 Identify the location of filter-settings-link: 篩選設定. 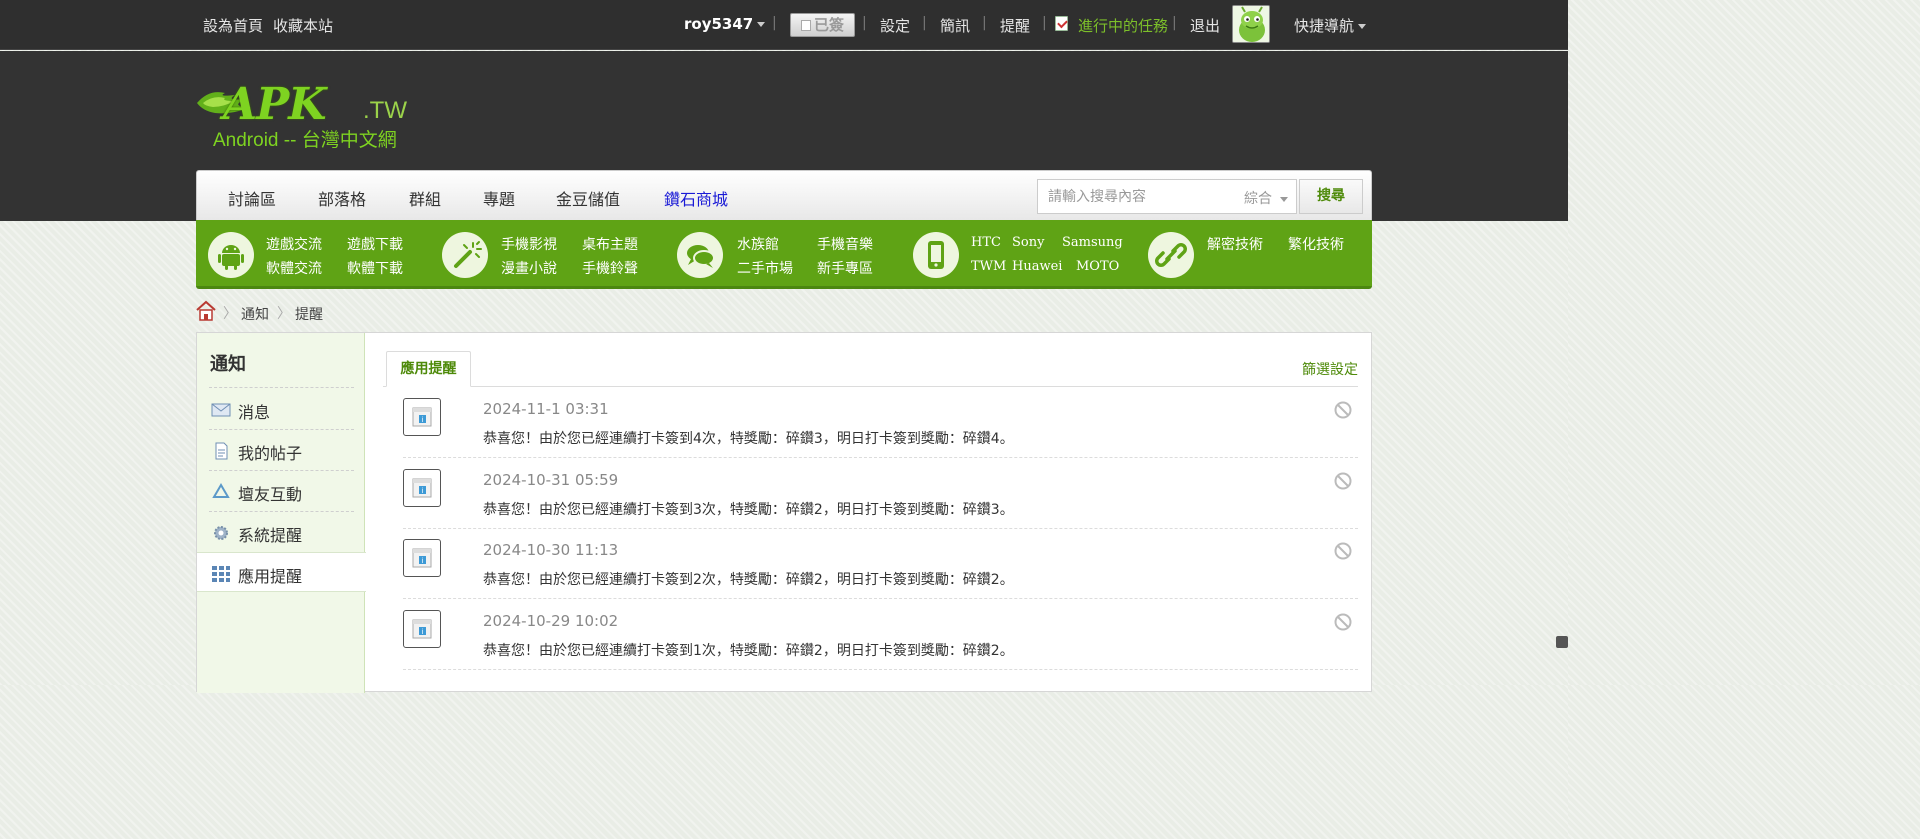
(1330, 369).